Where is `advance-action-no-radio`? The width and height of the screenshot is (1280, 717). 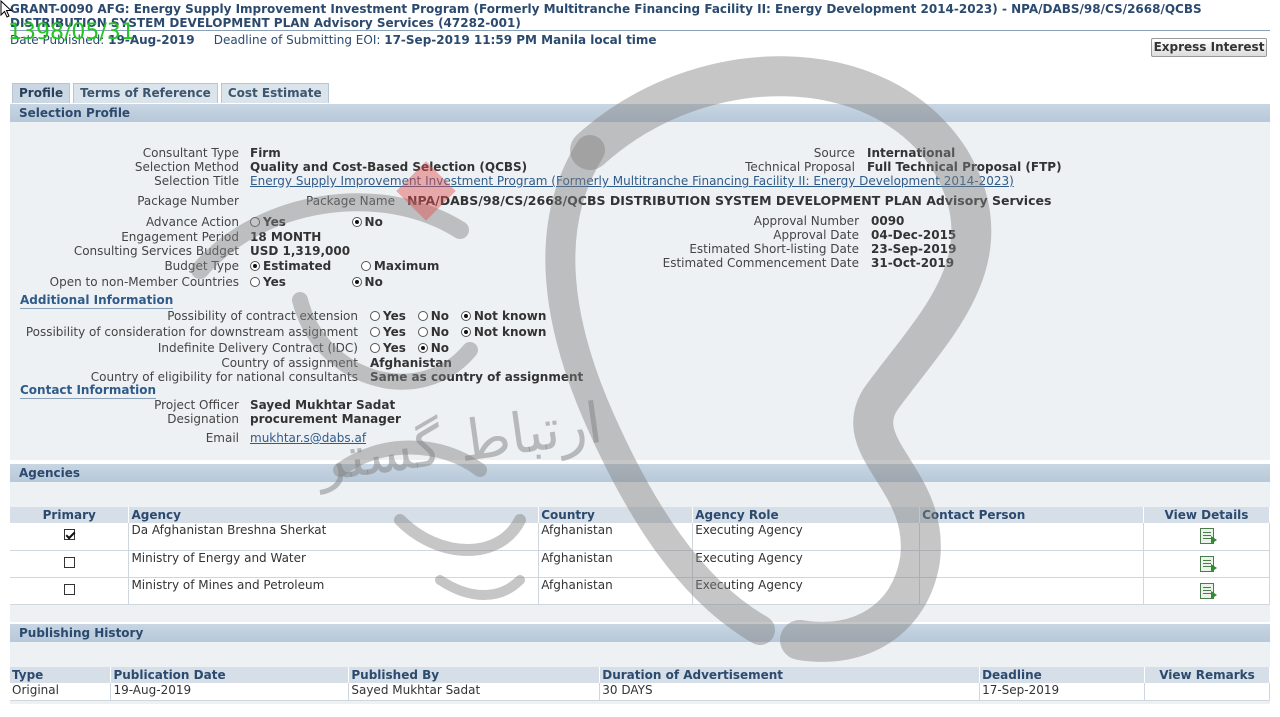
advance-action-no-radio is located at coordinates (356, 222).